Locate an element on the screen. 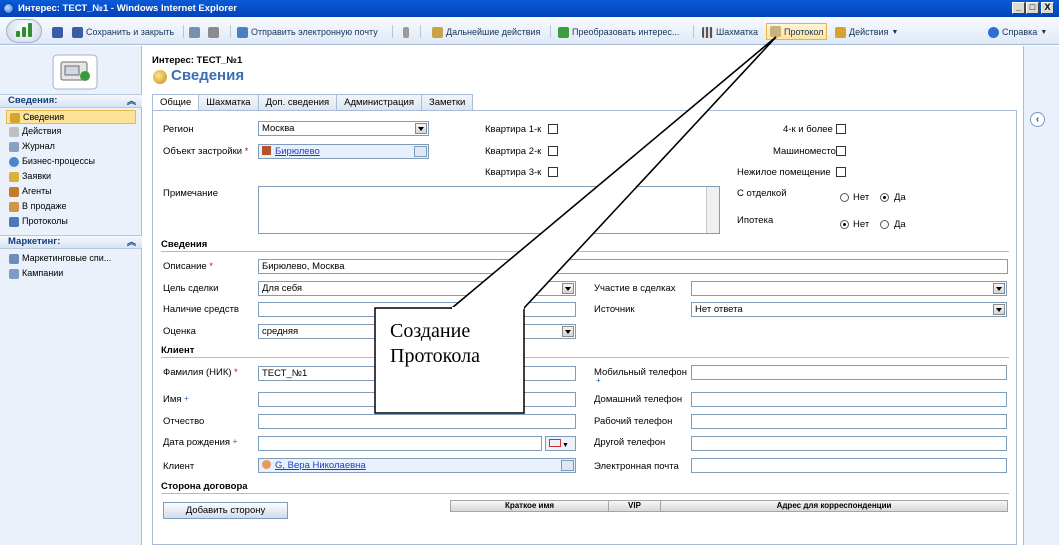  calendar-button: ▼ is located at coordinates (560, 443).